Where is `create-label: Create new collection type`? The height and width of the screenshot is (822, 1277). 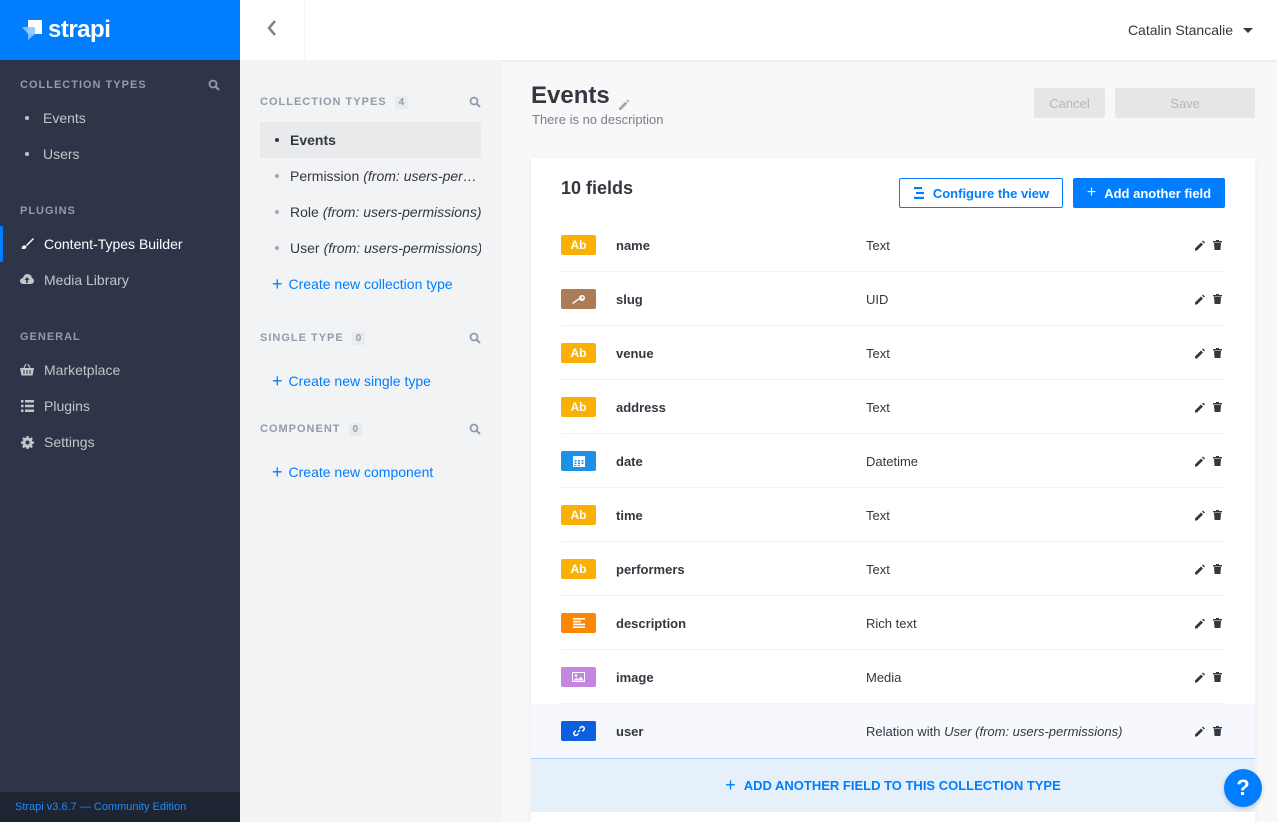
create-label: Create new collection type is located at coordinates (370, 284).